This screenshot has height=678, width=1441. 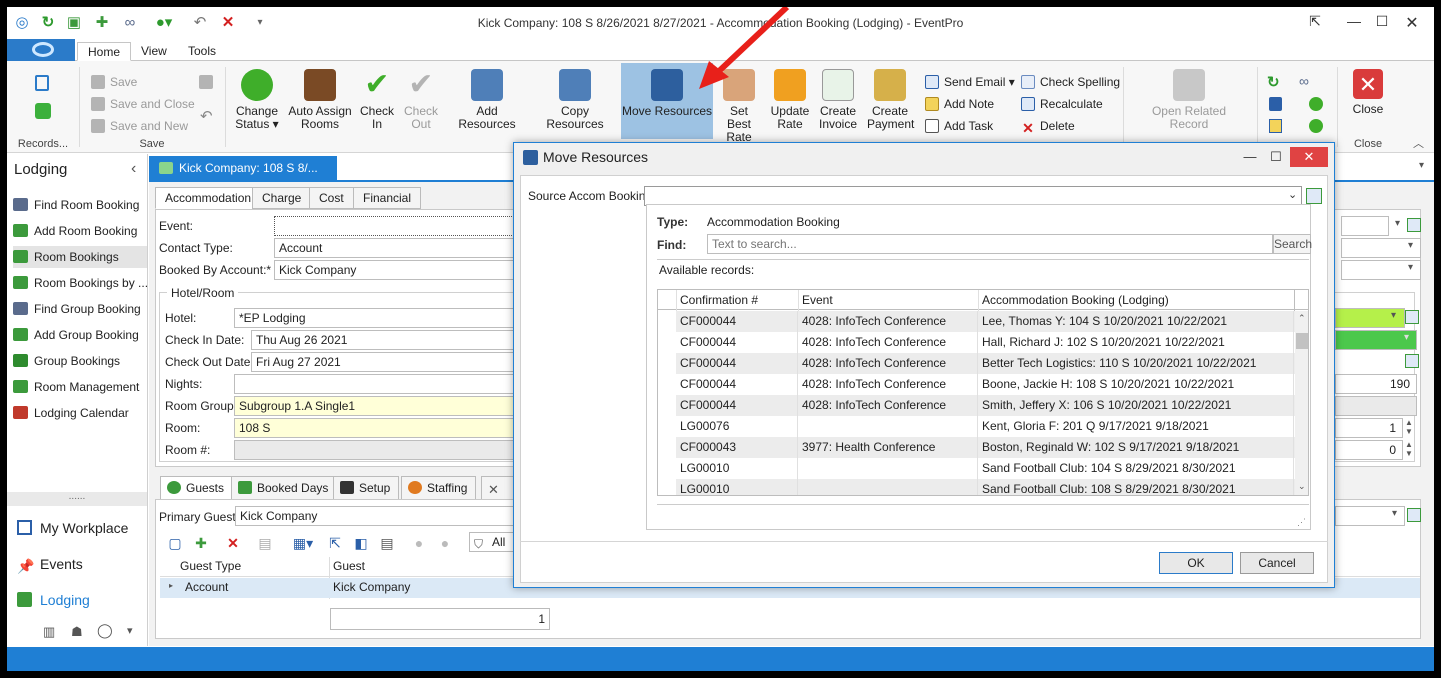 I want to click on source-booking-combo, so click(x=973, y=196).